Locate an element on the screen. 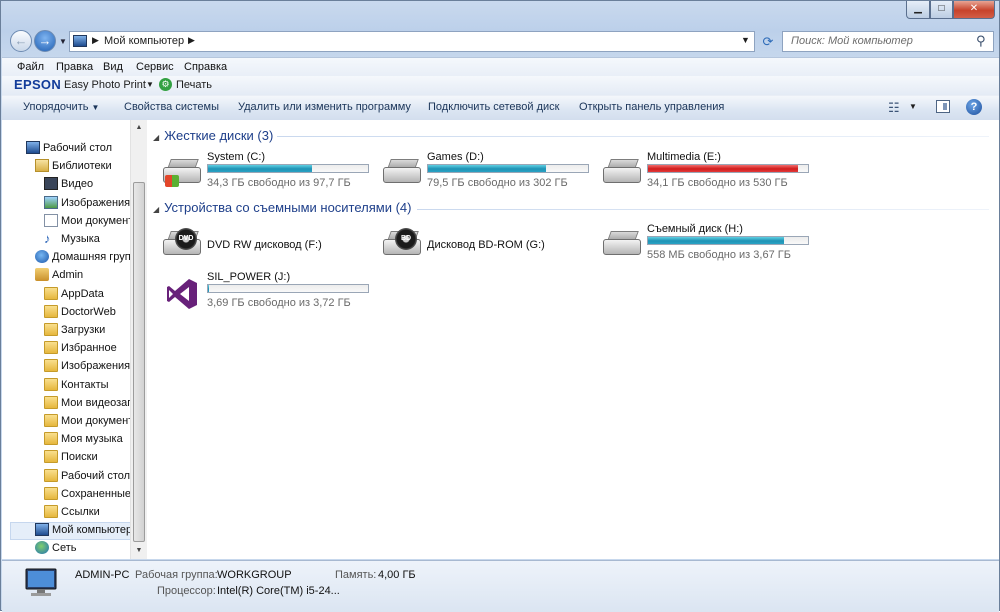  help-icon: ? is located at coordinates (974, 107).